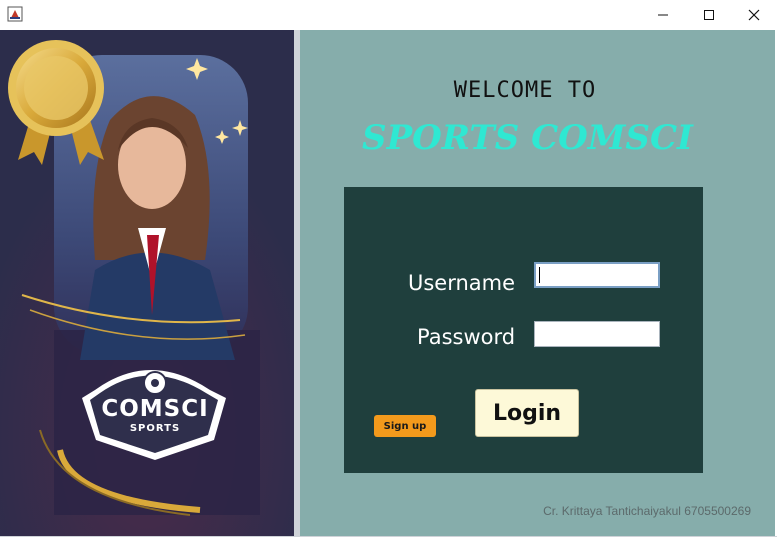 This screenshot has height=537, width=777. What do you see at coordinates (525, 90) in the screenshot?
I see `welcome-heading: WELCOME TO` at bounding box center [525, 90].